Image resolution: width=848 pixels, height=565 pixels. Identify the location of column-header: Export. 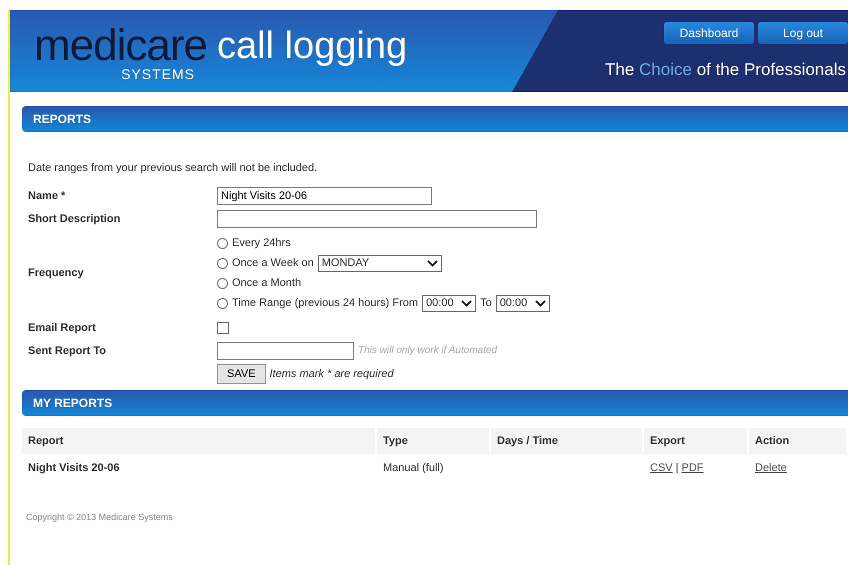
(695, 441).